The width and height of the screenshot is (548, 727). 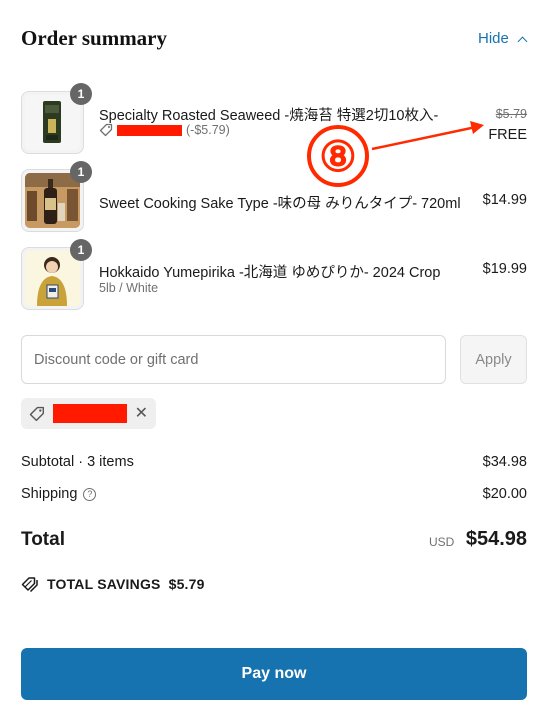 What do you see at coordinates (493, 38) in the screenshot?
I see `hide-label: Hide` at bounding box center [493, 38].